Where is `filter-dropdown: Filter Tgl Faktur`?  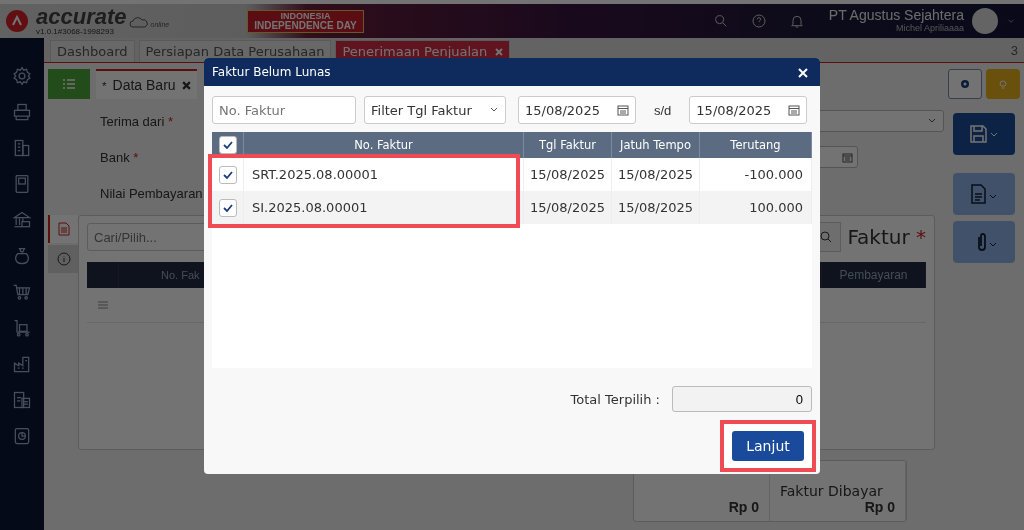 filter-dropdown: Filter Tgl Faktur is located at coordinates (435, 110).